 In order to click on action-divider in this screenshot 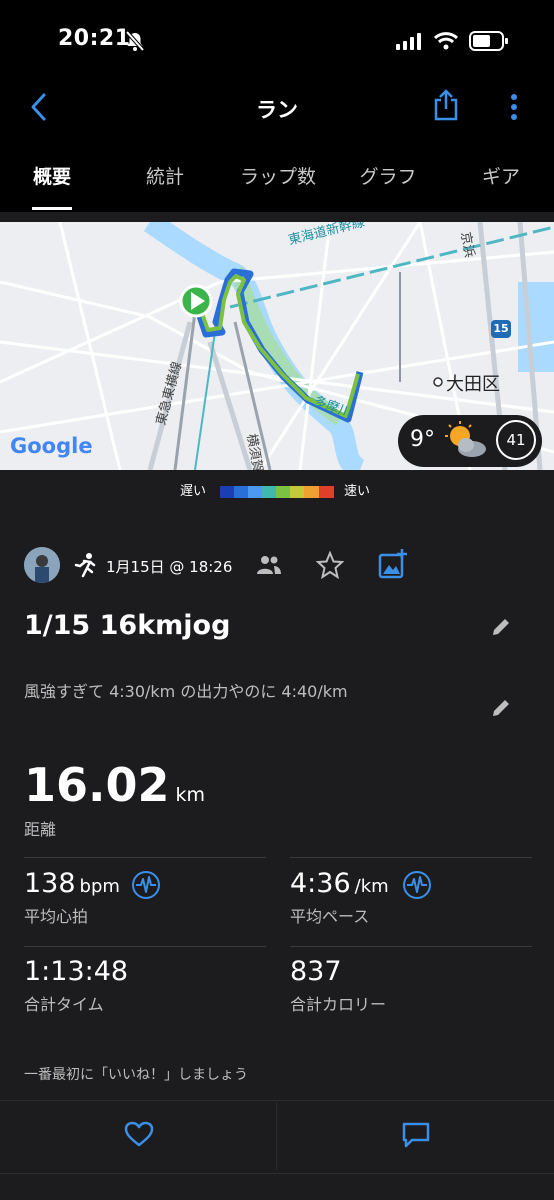, I will do `click(276, 1136)`.